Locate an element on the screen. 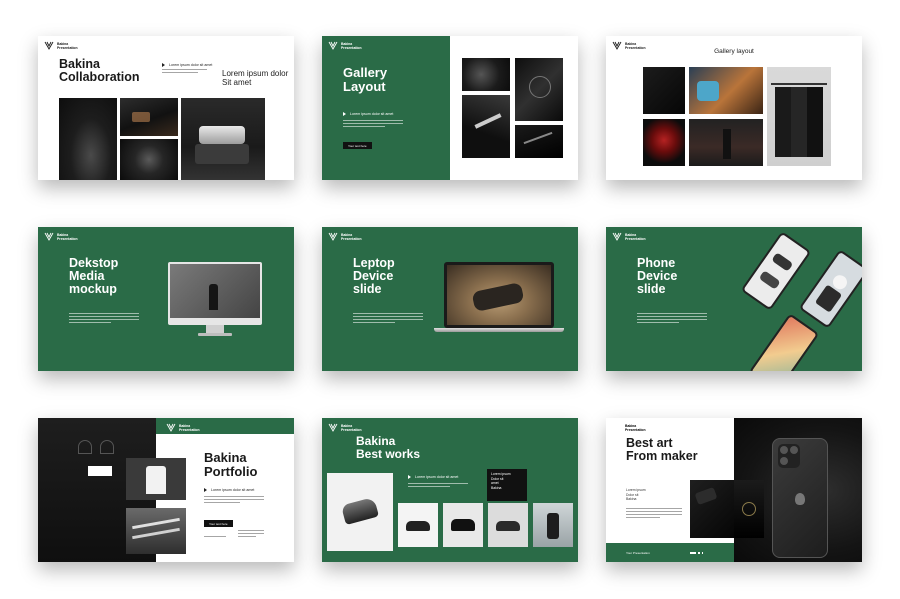  monitor-base is located at coordinates (215, 334).